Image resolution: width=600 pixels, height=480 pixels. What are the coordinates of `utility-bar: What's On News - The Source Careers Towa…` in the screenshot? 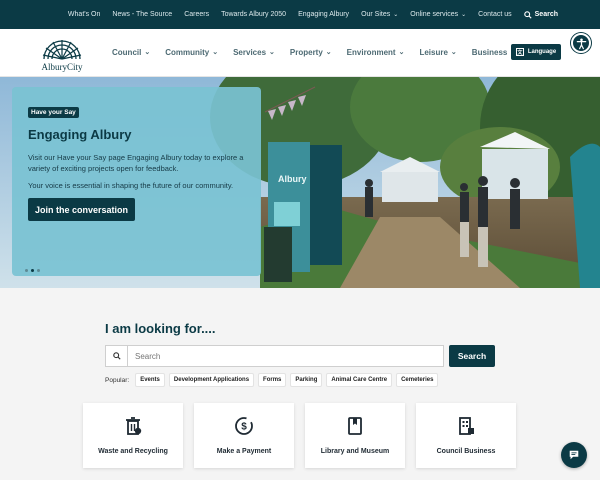 It's located at (300, 14).